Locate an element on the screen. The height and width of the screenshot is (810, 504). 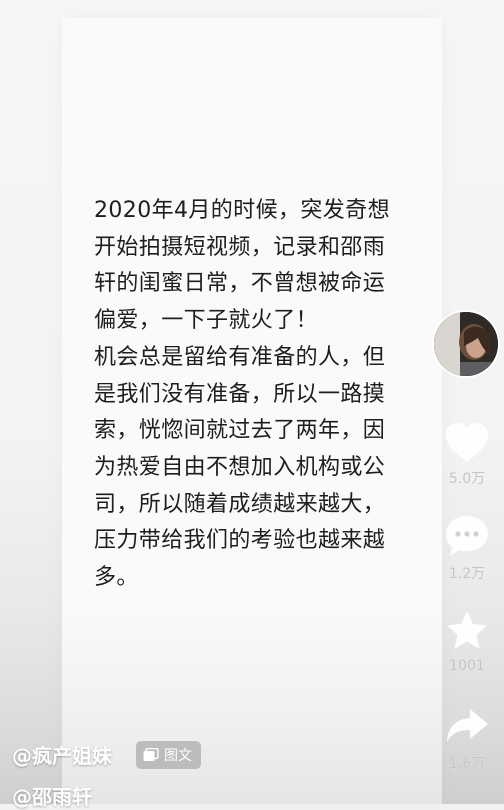
comment-bubble-icon is located at coordinates (467, 536).